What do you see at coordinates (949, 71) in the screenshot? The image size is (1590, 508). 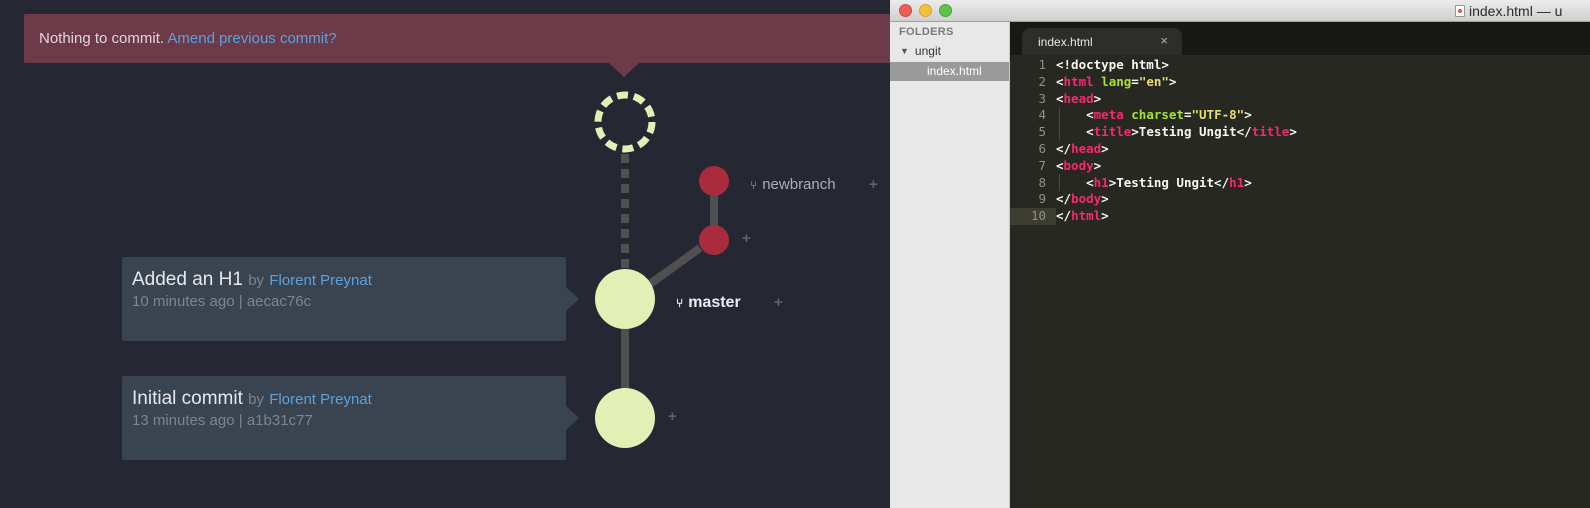 I see `sidebar-file-index: index.html` at bounding box center [949, 71].